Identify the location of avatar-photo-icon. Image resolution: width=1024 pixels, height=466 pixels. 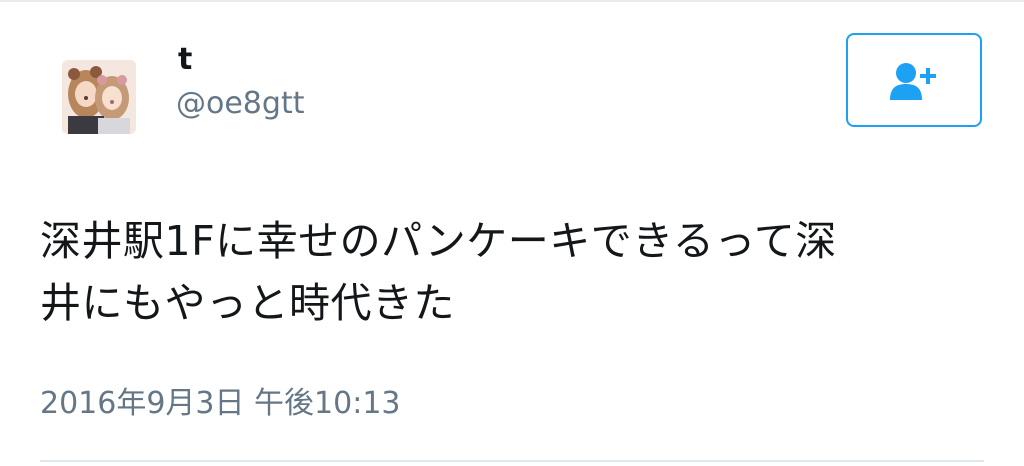
(99, 97).